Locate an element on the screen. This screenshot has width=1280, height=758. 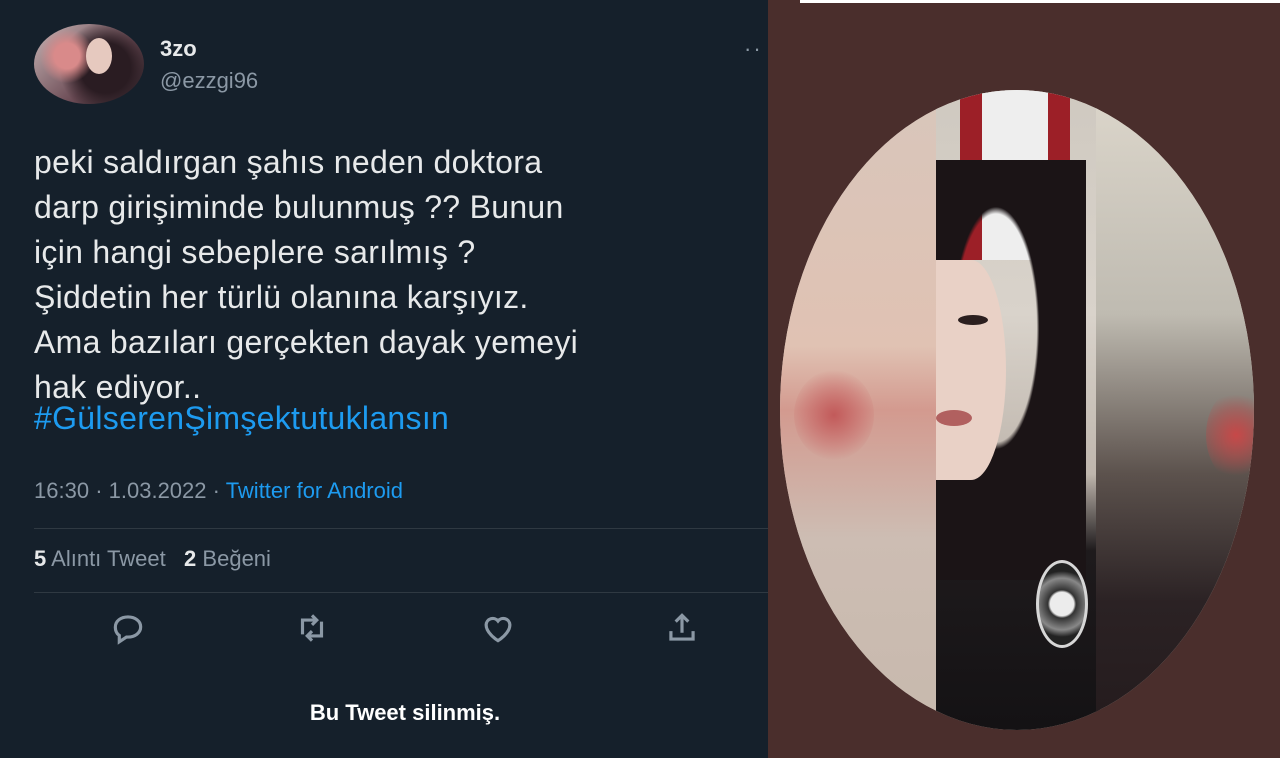
retweet-icon is located at coordinates (312, 628).